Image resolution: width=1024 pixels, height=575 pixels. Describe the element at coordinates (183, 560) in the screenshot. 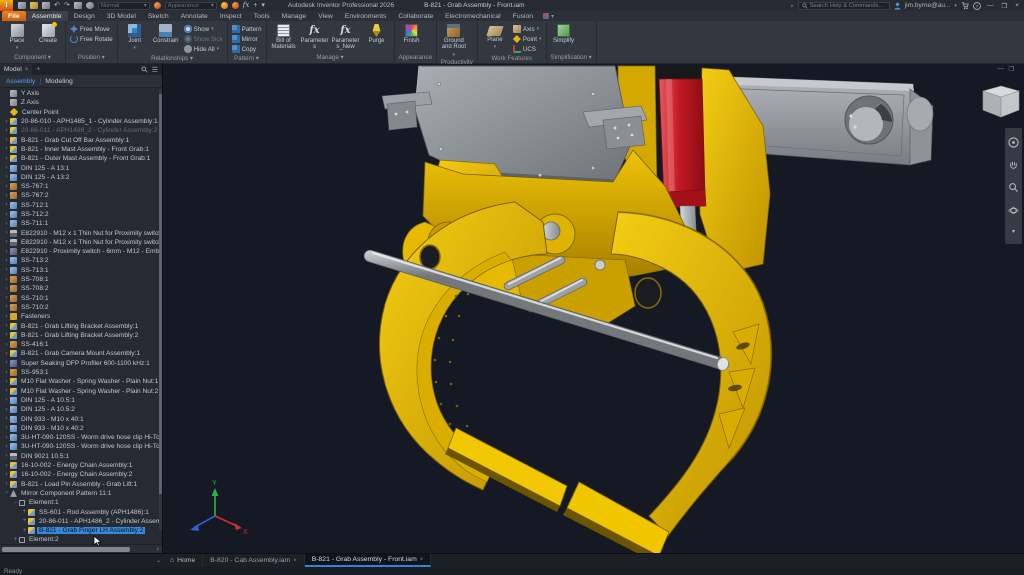

I see `document-tab-home: ⌂ Home` at that location.